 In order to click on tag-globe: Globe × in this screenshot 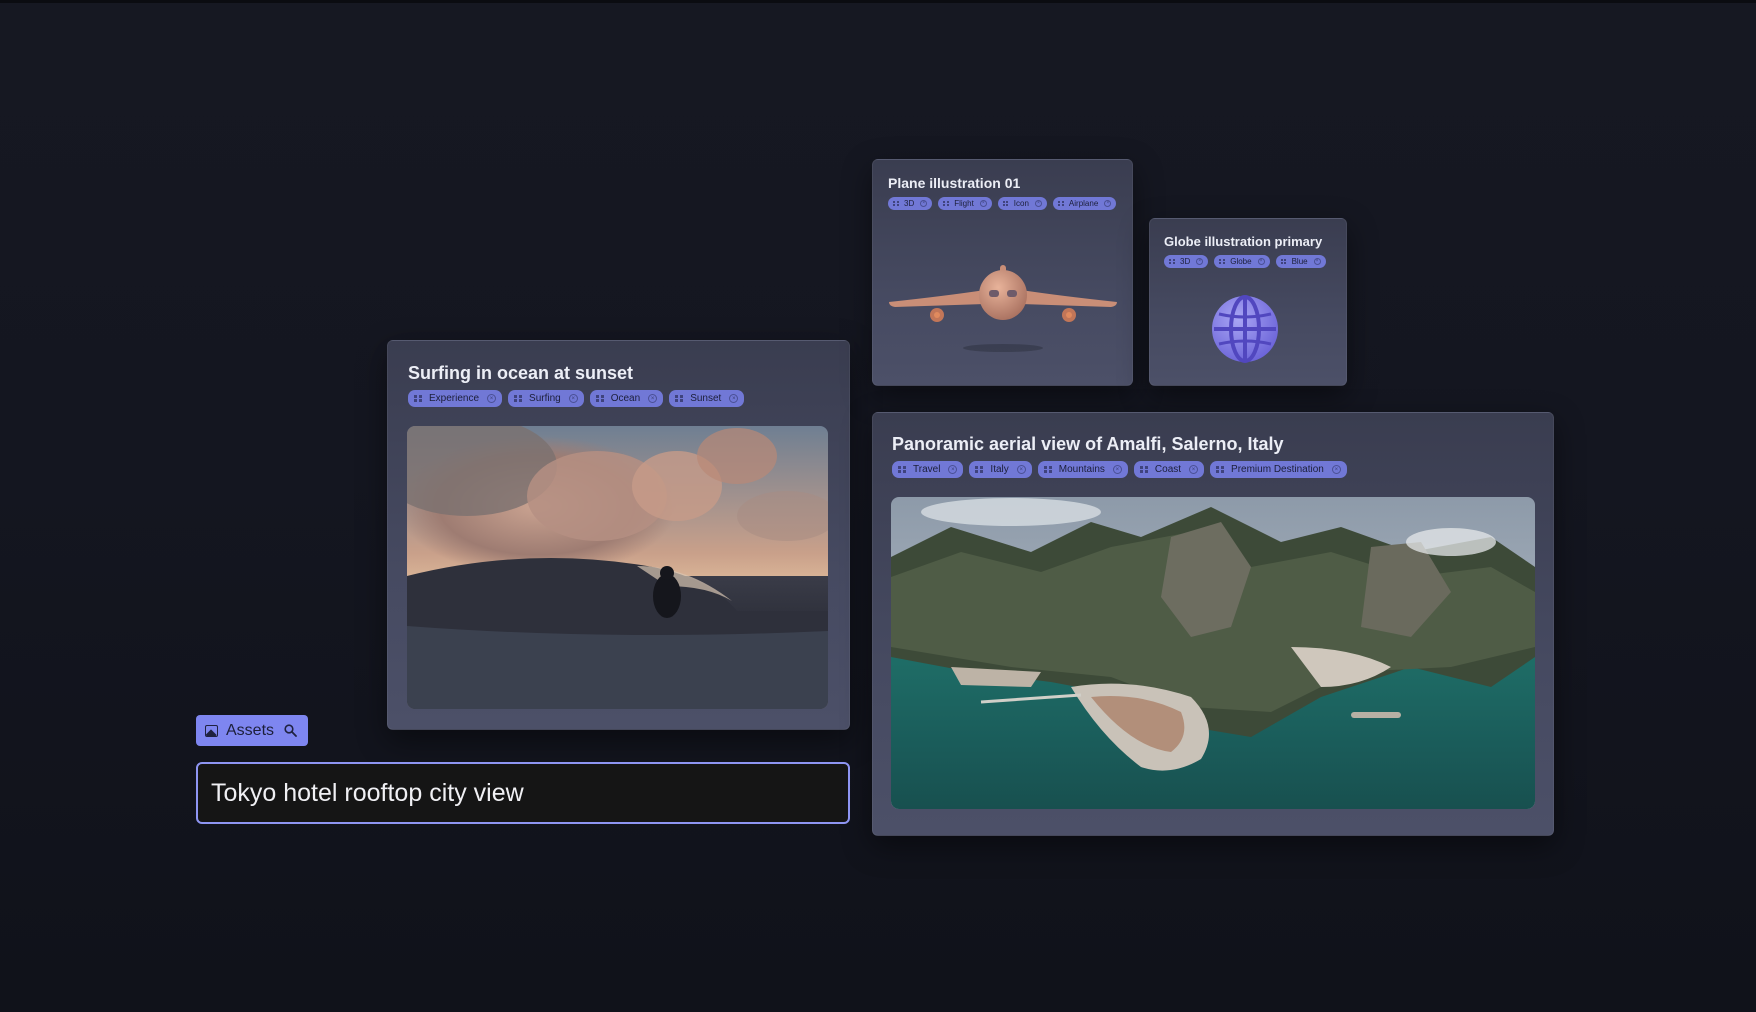, I will do `click(1242, 261)`.